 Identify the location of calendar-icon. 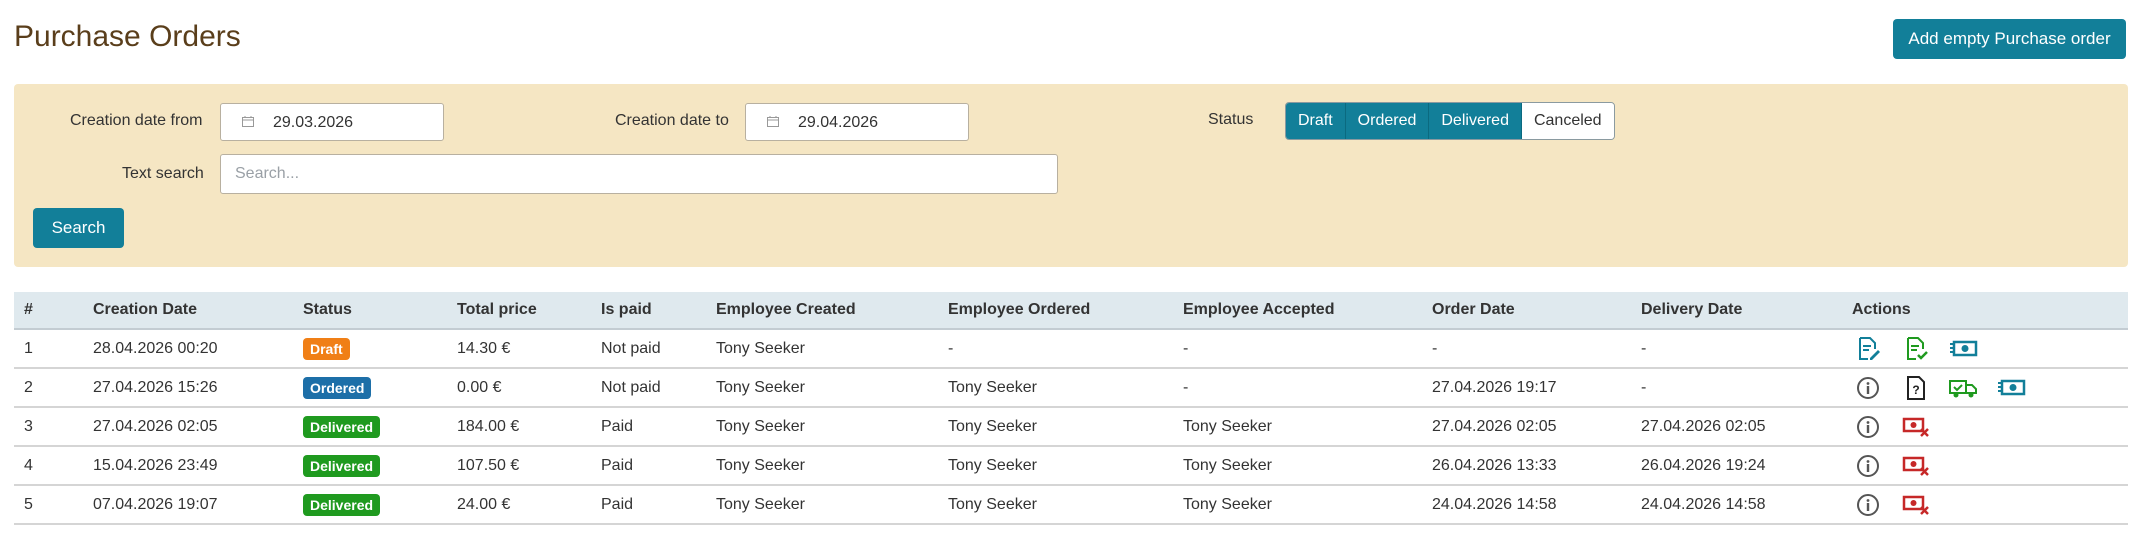
(773, 121).